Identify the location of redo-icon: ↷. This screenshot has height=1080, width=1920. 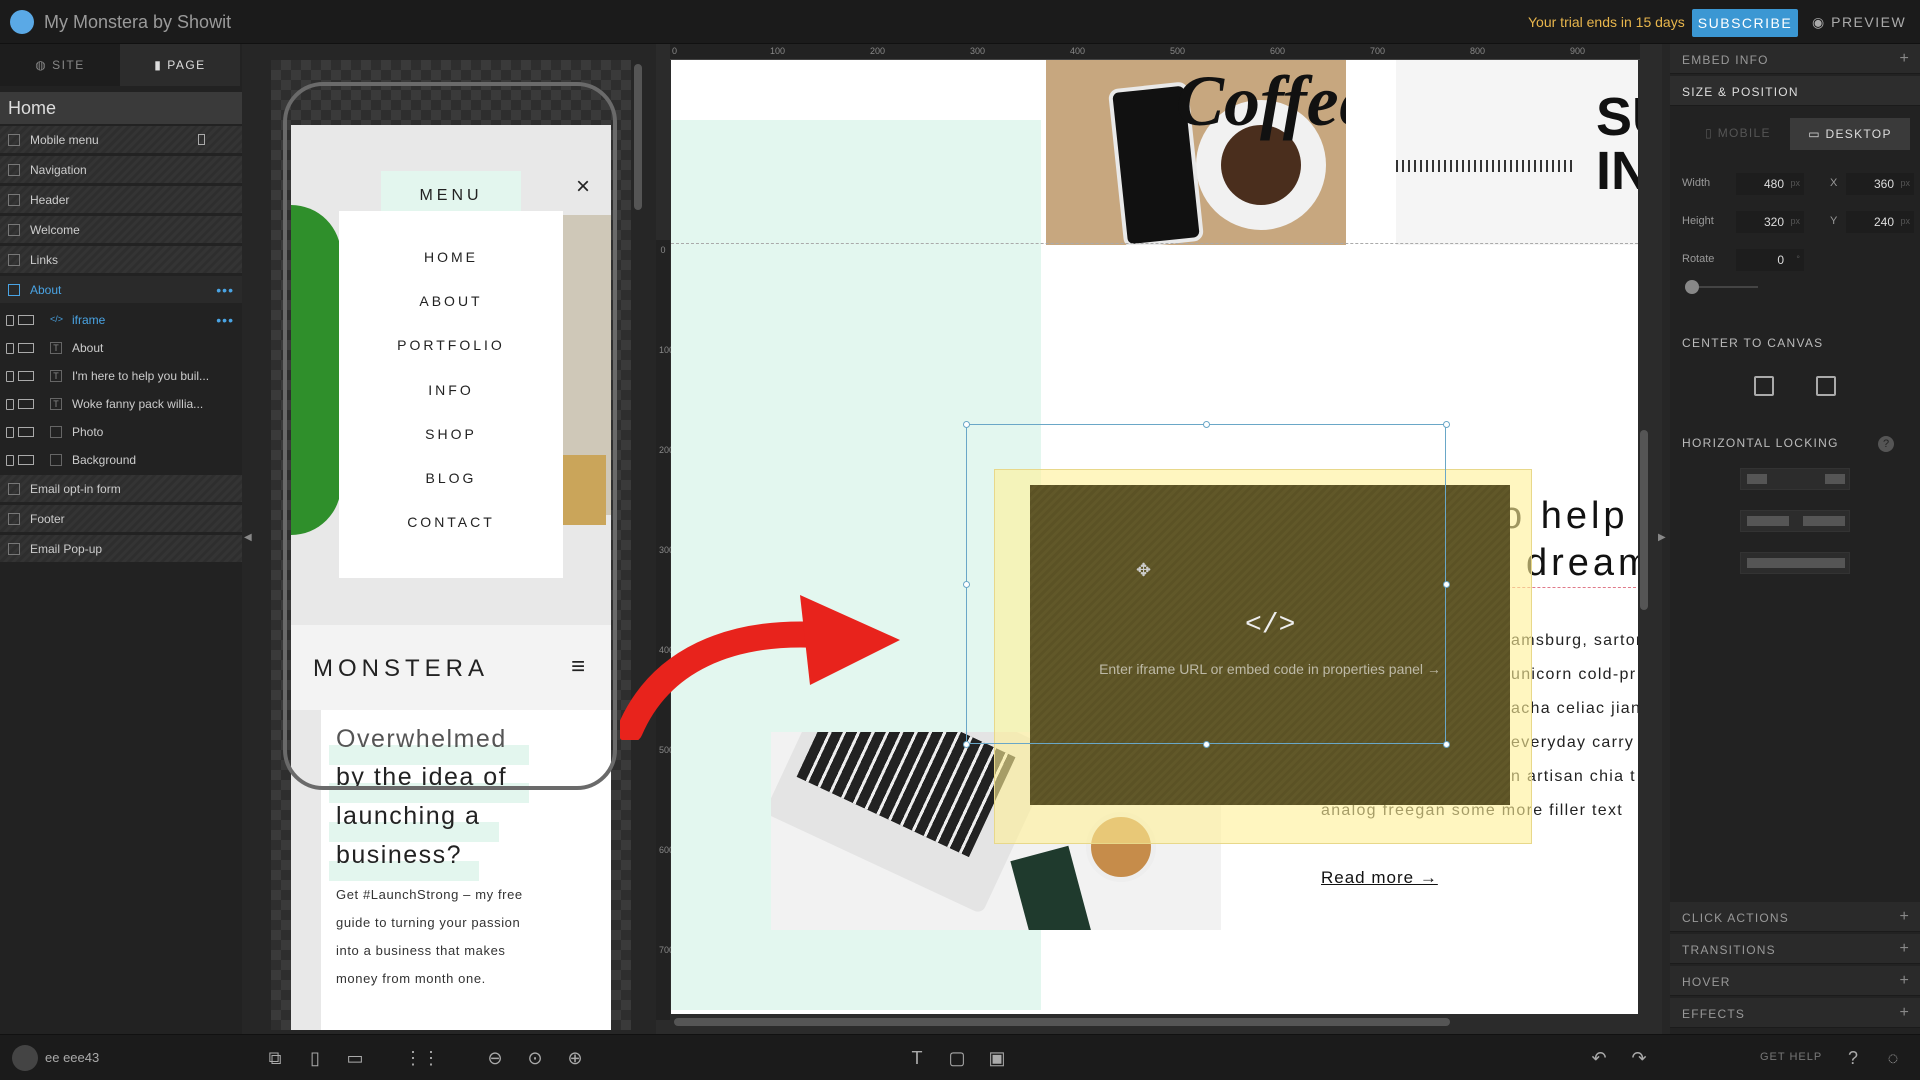
(1639, 1058).